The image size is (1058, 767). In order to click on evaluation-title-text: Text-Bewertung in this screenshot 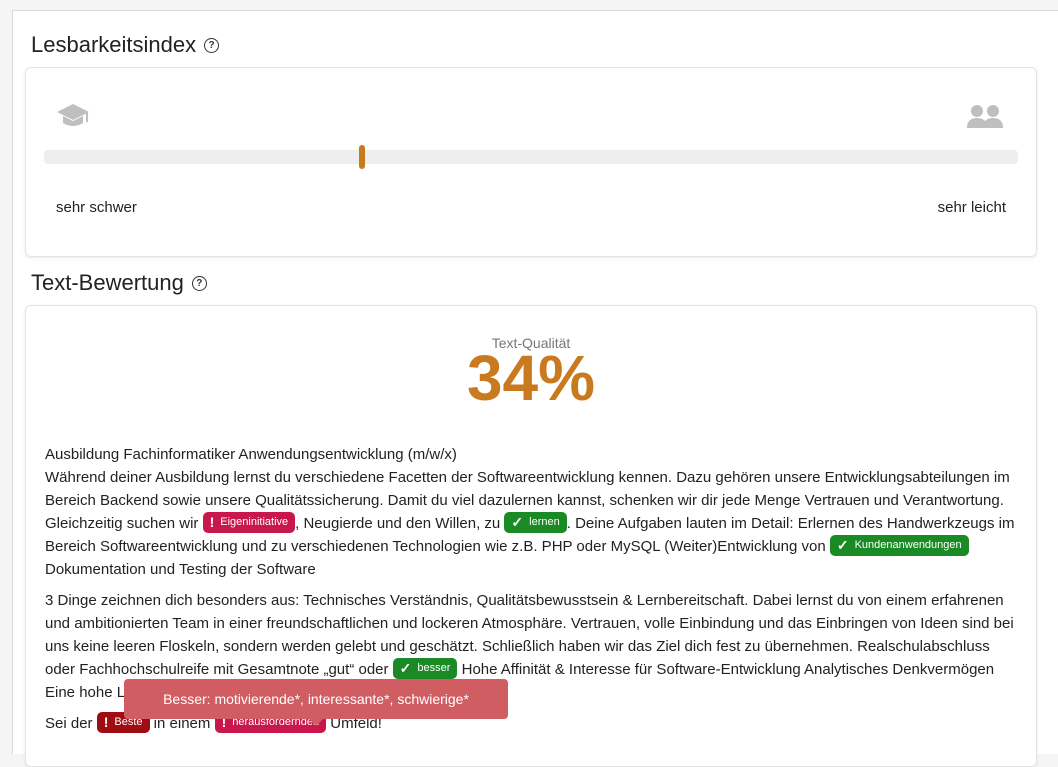, I will do `click(107, 282)`.